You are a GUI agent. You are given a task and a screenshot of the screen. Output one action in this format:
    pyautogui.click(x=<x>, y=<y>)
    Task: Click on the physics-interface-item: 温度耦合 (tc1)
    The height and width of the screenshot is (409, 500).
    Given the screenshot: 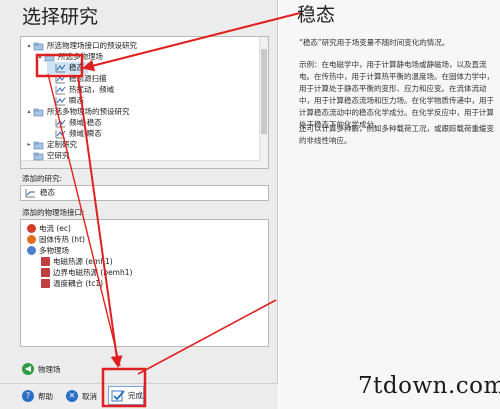 What is the action you would take?
    pyautogui.click(x=72, y=283)
    